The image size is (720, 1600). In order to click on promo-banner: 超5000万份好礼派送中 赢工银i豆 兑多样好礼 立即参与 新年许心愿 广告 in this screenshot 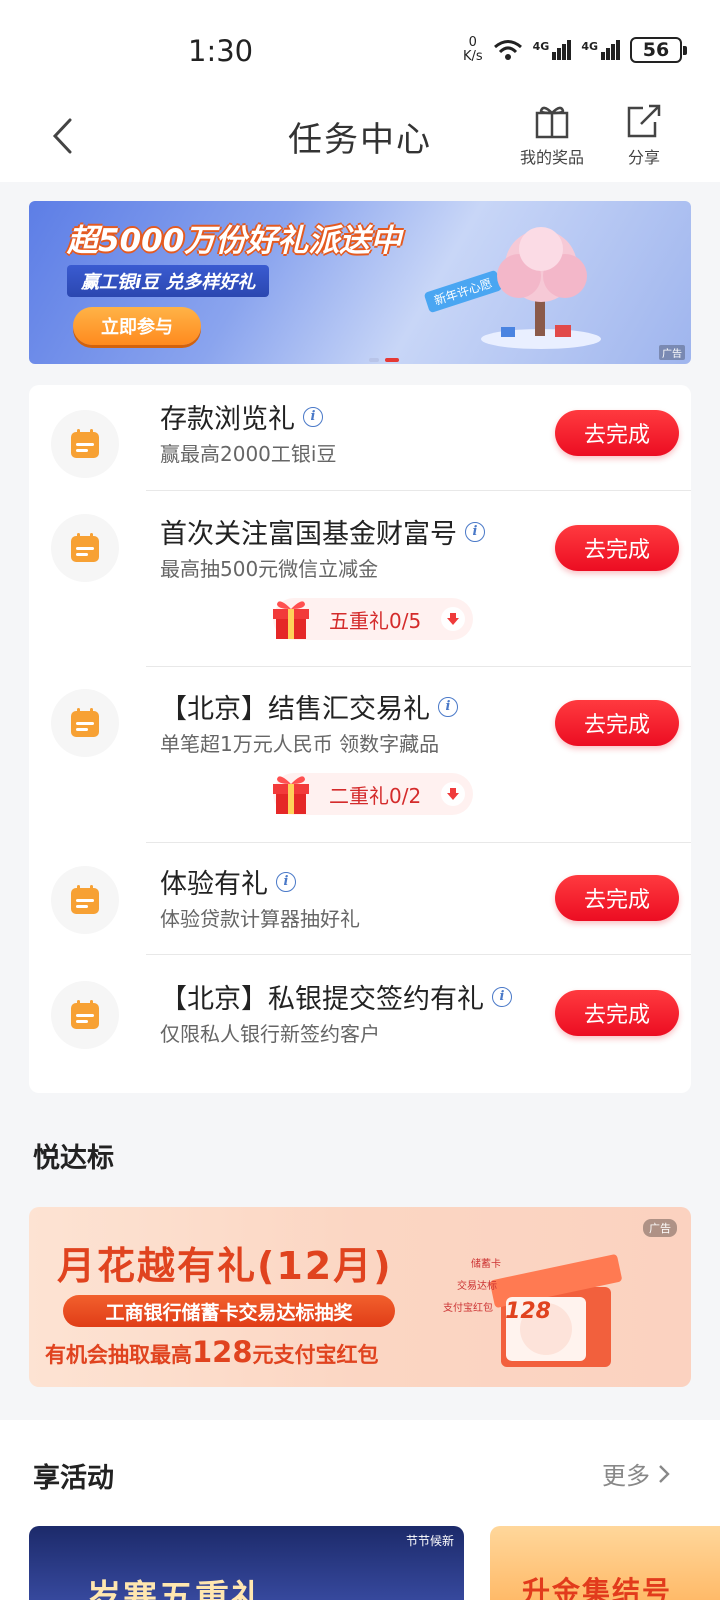, I will do `click(360, 282)`.